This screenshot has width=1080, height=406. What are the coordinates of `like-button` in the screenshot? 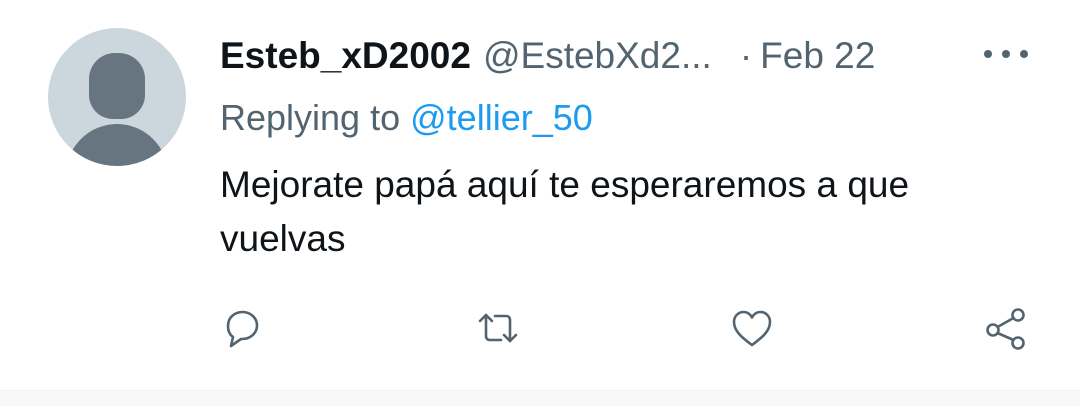 It's located at (752, 328).